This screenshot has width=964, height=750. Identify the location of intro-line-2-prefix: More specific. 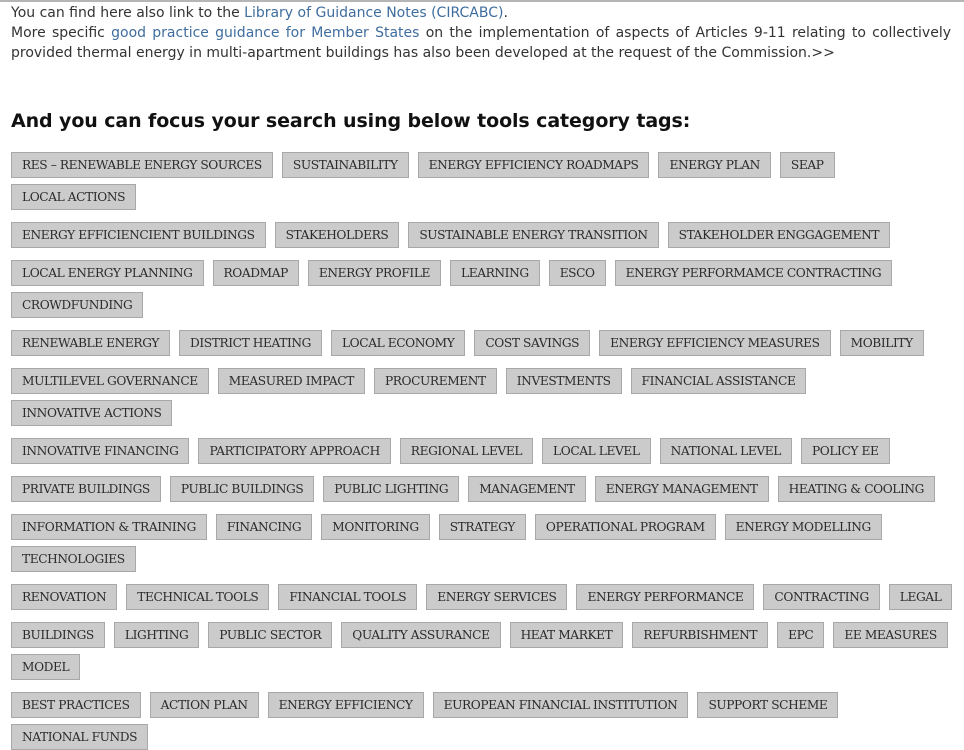
(61, 33).